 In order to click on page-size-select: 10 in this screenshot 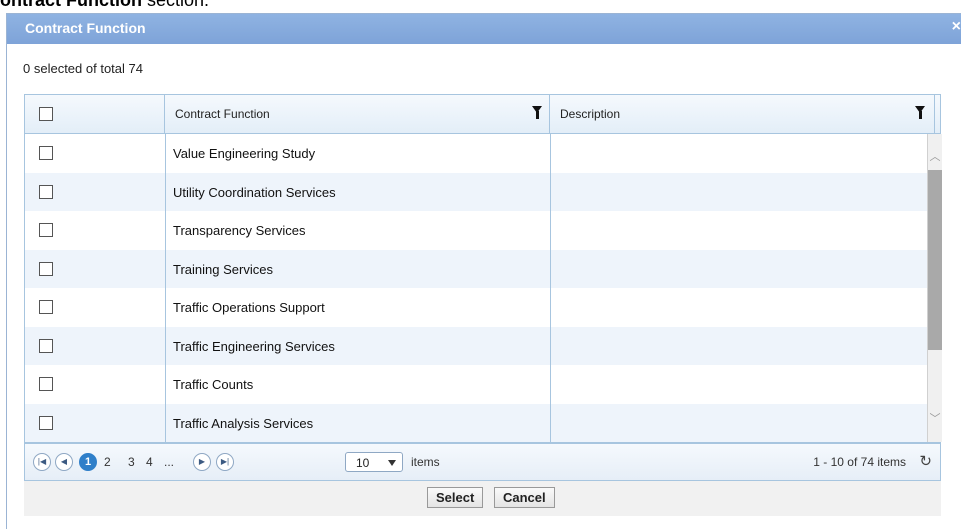, I will do `click(374, 462)`.